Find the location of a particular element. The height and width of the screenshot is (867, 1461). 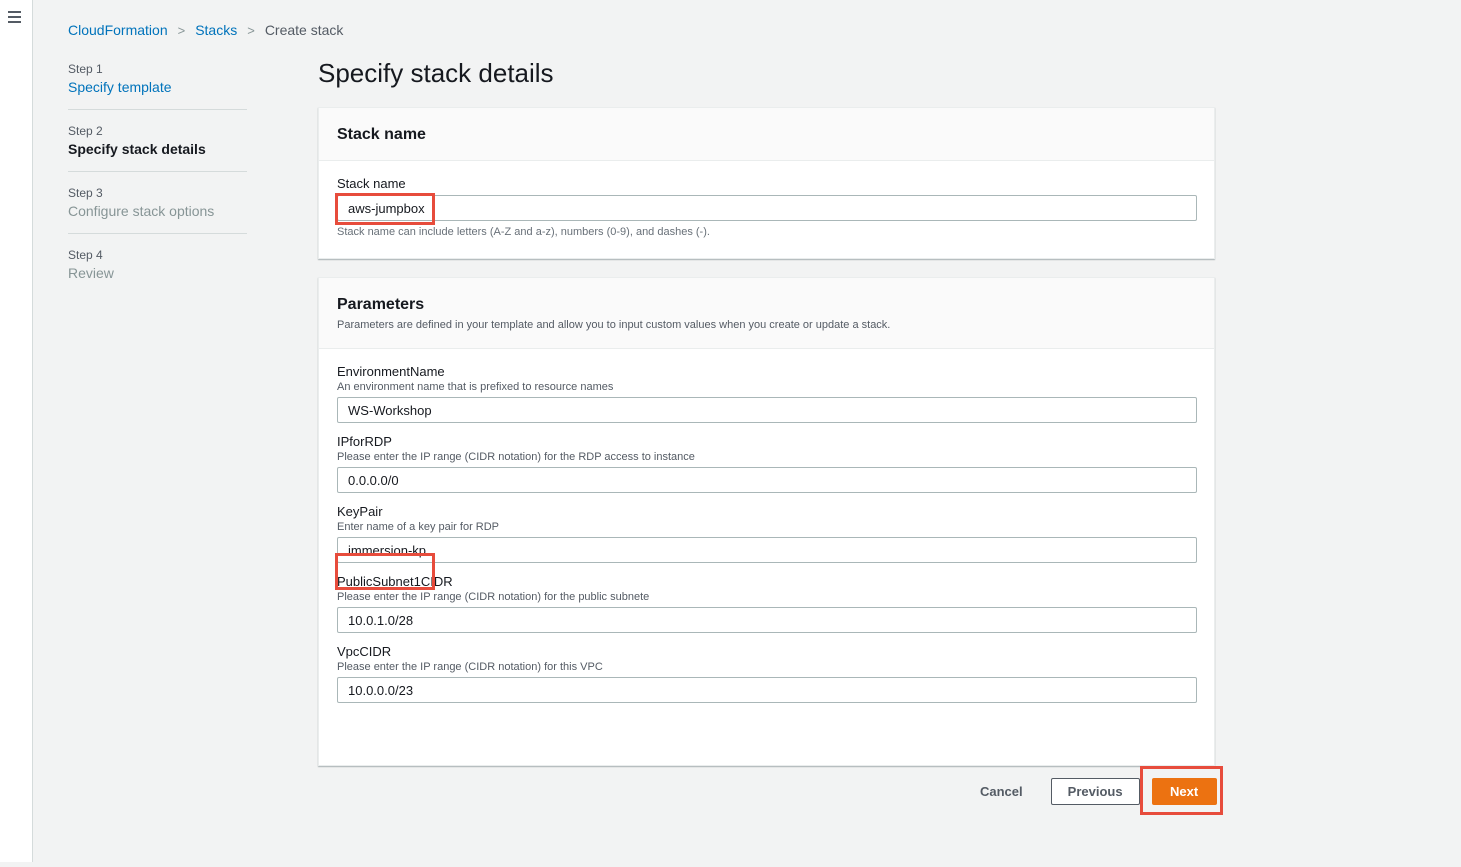

step-number: Step 1 is located at coordinates (85, 69).